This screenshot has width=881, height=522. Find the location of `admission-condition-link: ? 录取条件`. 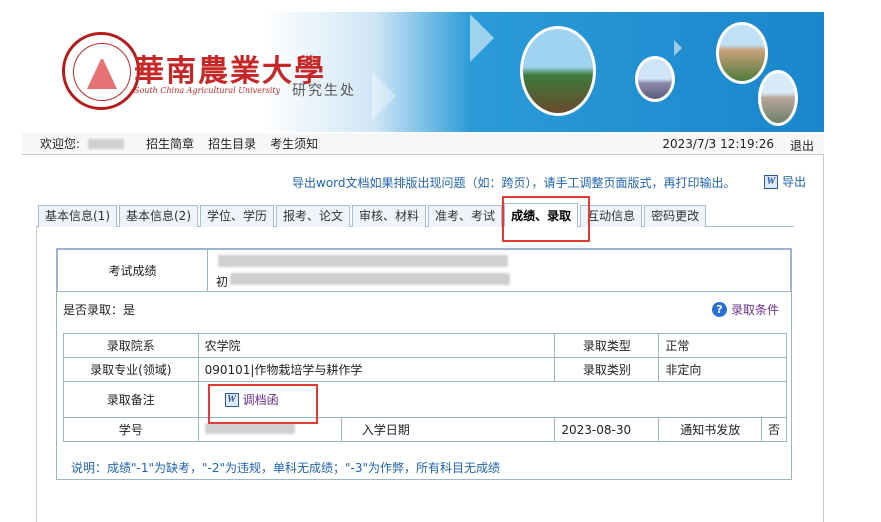

admission-condition-link: ? 录取条件 is located at coordinates (745, 309).